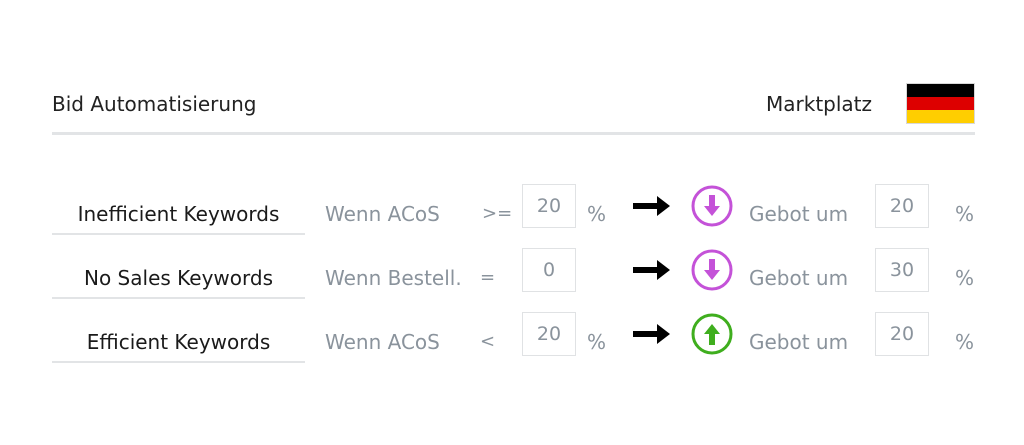 This screenshot has width=1024, height=445. Describe the element at coordinates (940, 116) in the screenshot. I see `flag-stripe-gold` at that location.